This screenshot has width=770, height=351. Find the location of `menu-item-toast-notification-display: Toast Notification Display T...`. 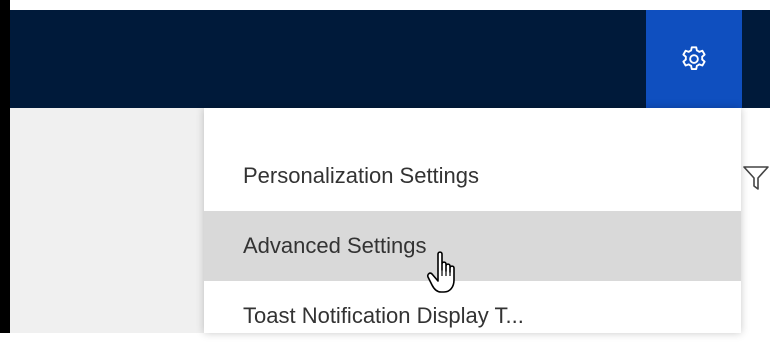

menu-item-toast-notification-display: Toast Notification Display T... is located at coordinates (472, 316).